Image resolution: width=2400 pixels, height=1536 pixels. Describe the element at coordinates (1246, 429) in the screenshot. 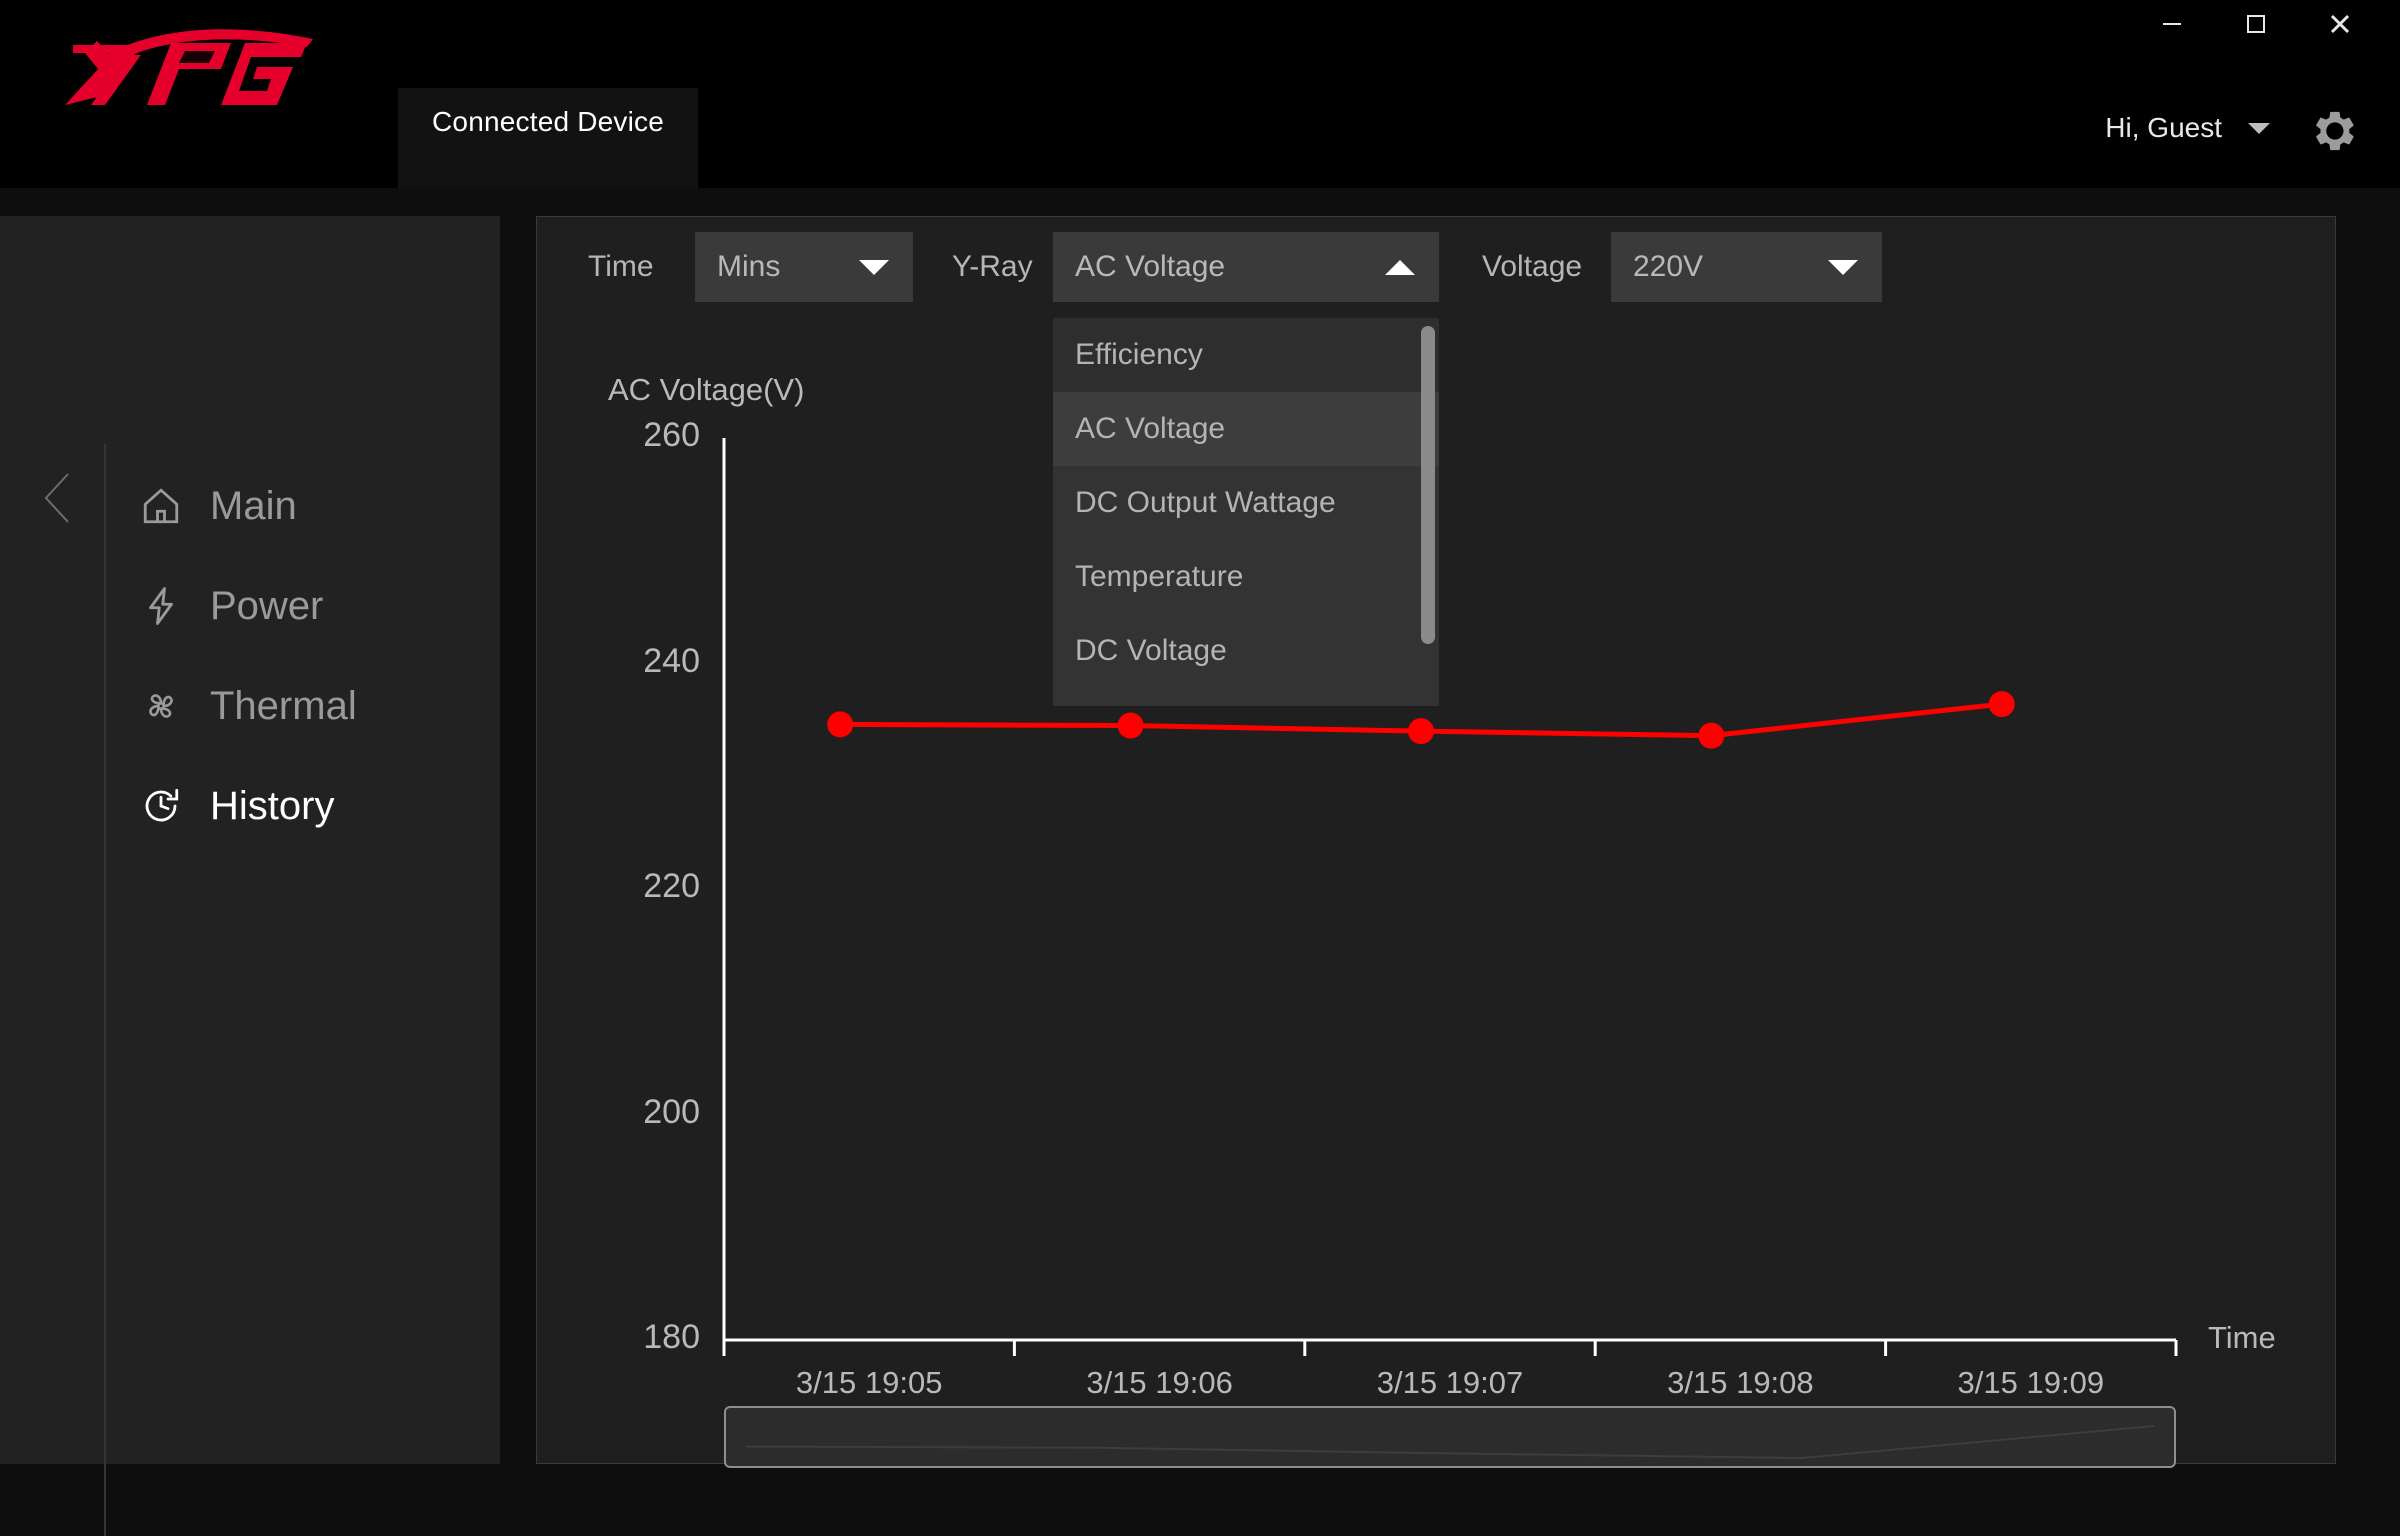

I see `dropdown-option-ac-voltage: AC Voltage` at that location.